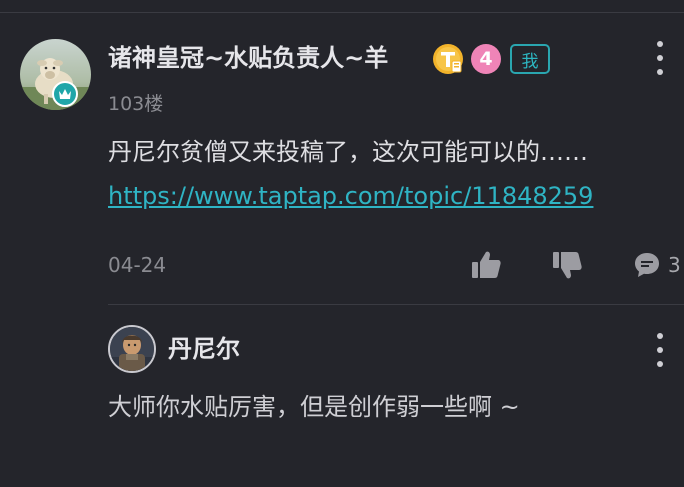  I want to click on reply-more-options-button, so click(660, 350).